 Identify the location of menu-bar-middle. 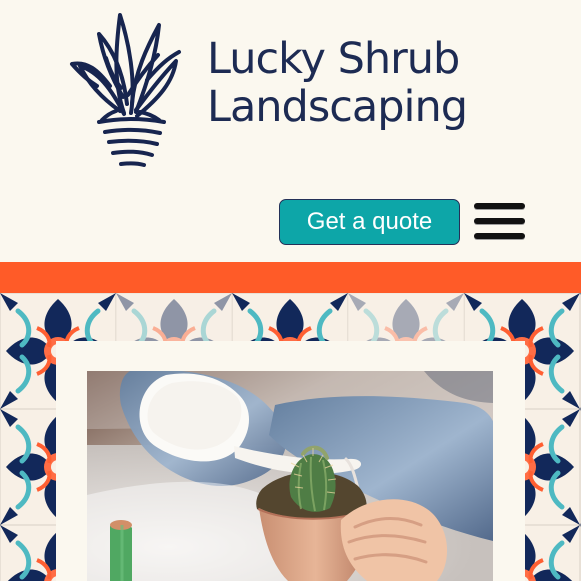
(499, 221).